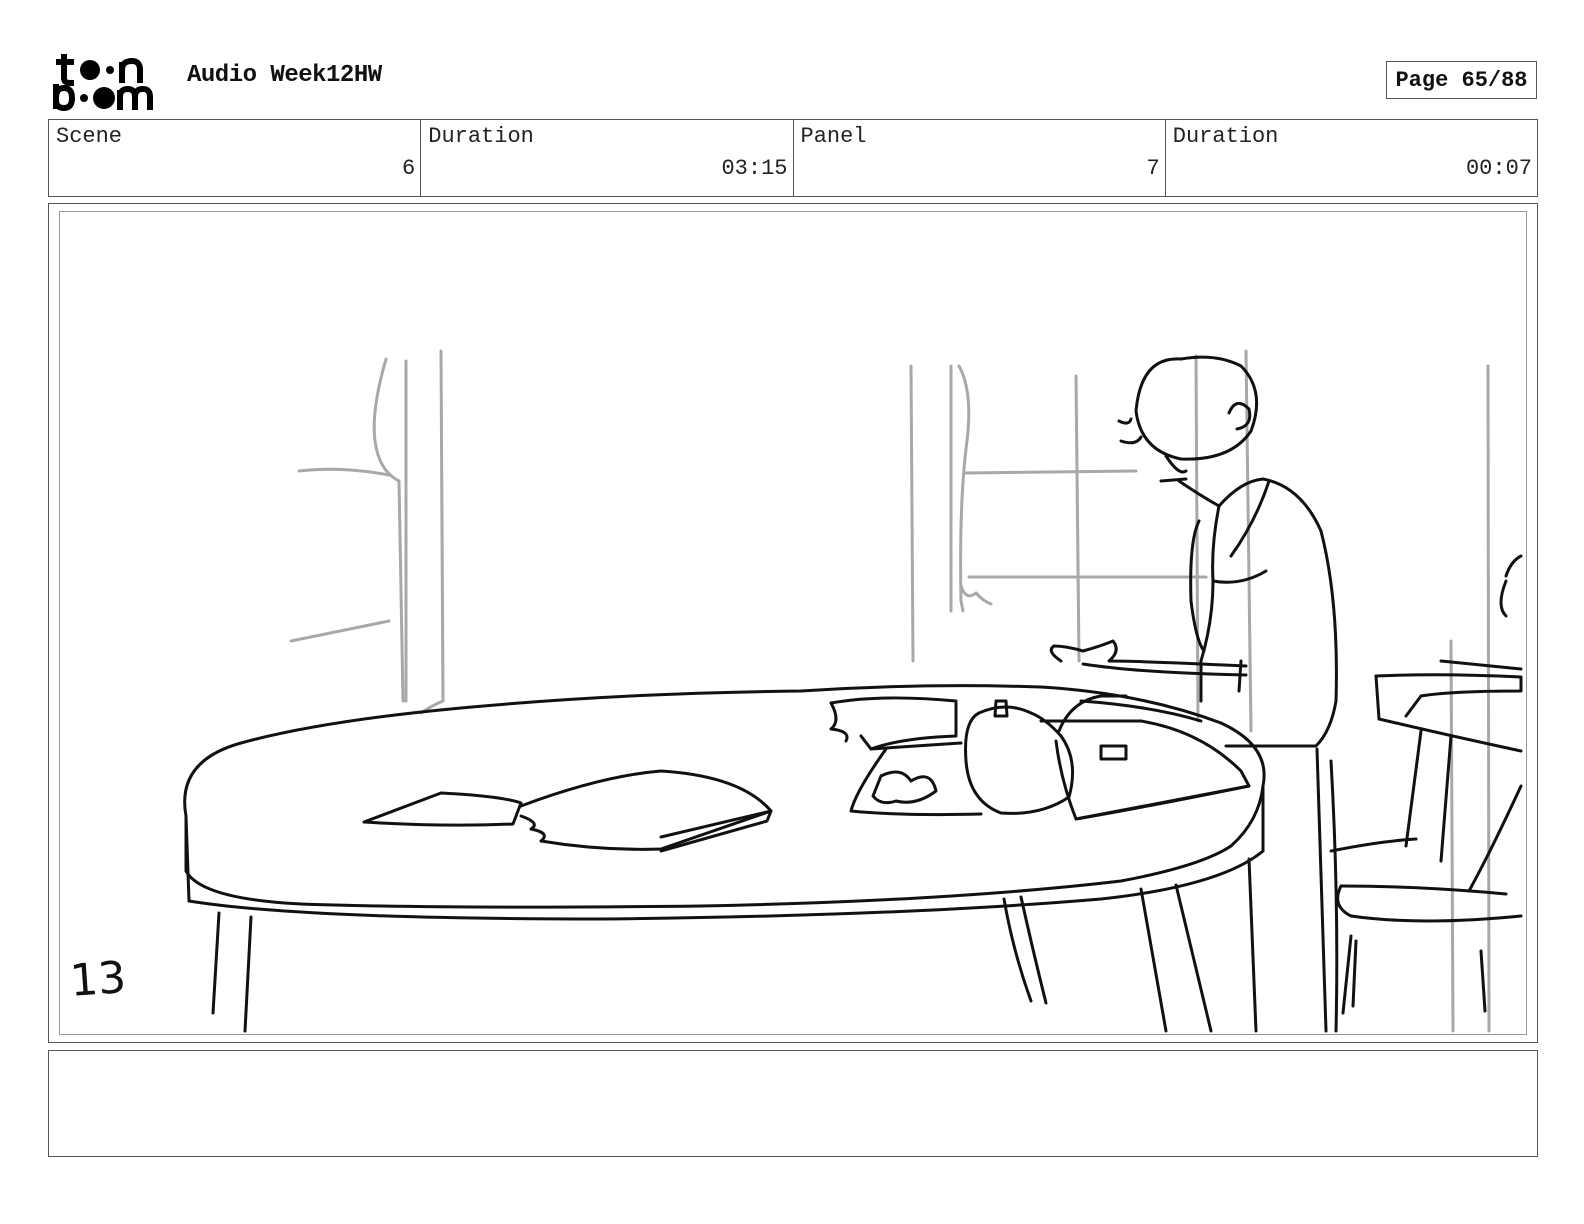  I want to click on panel-value: 7, so click(1153, 168).